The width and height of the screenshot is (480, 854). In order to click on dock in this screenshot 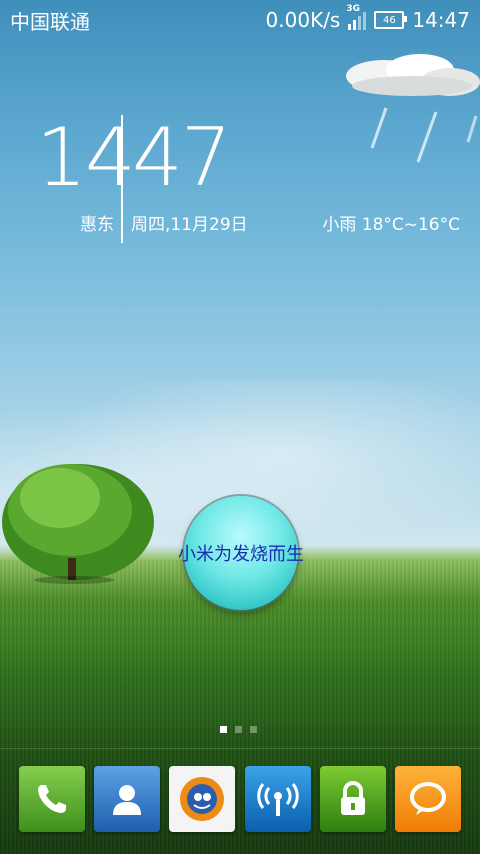, I will do `click(240, 801)`.